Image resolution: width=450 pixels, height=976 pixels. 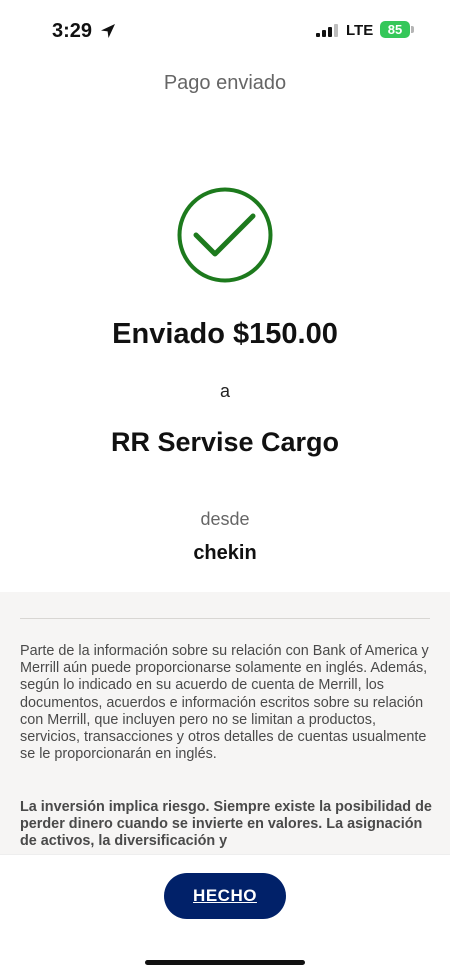 I want to click on page-title: Pago enviado, so click(x=225, y=83).